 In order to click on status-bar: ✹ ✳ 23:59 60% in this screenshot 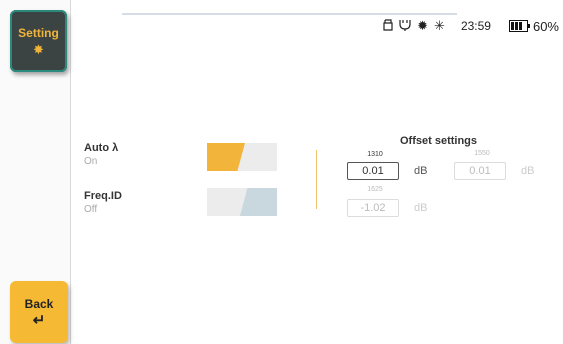, I will do `click(471, 26)`.